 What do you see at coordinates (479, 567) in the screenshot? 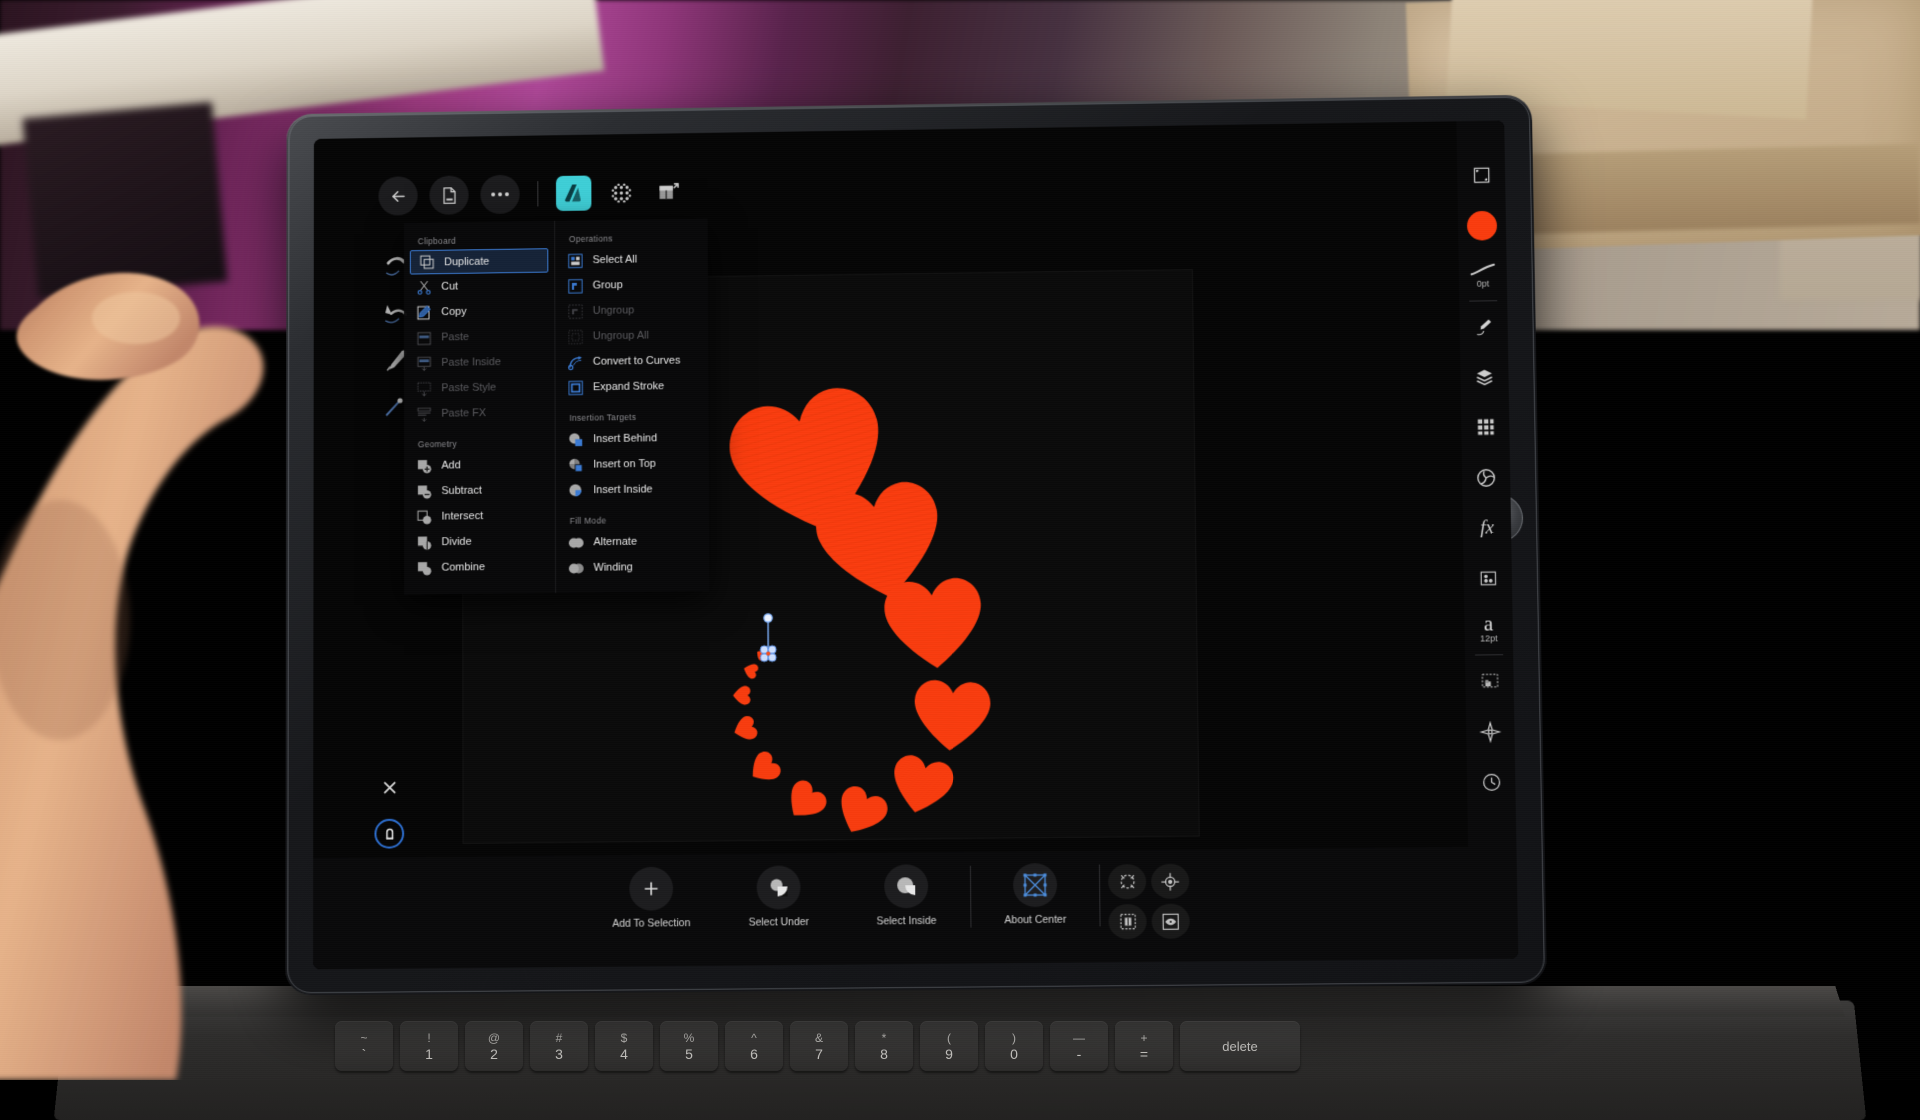
I see `menu-item-combine: Combine` at bounding box center [479, 567].